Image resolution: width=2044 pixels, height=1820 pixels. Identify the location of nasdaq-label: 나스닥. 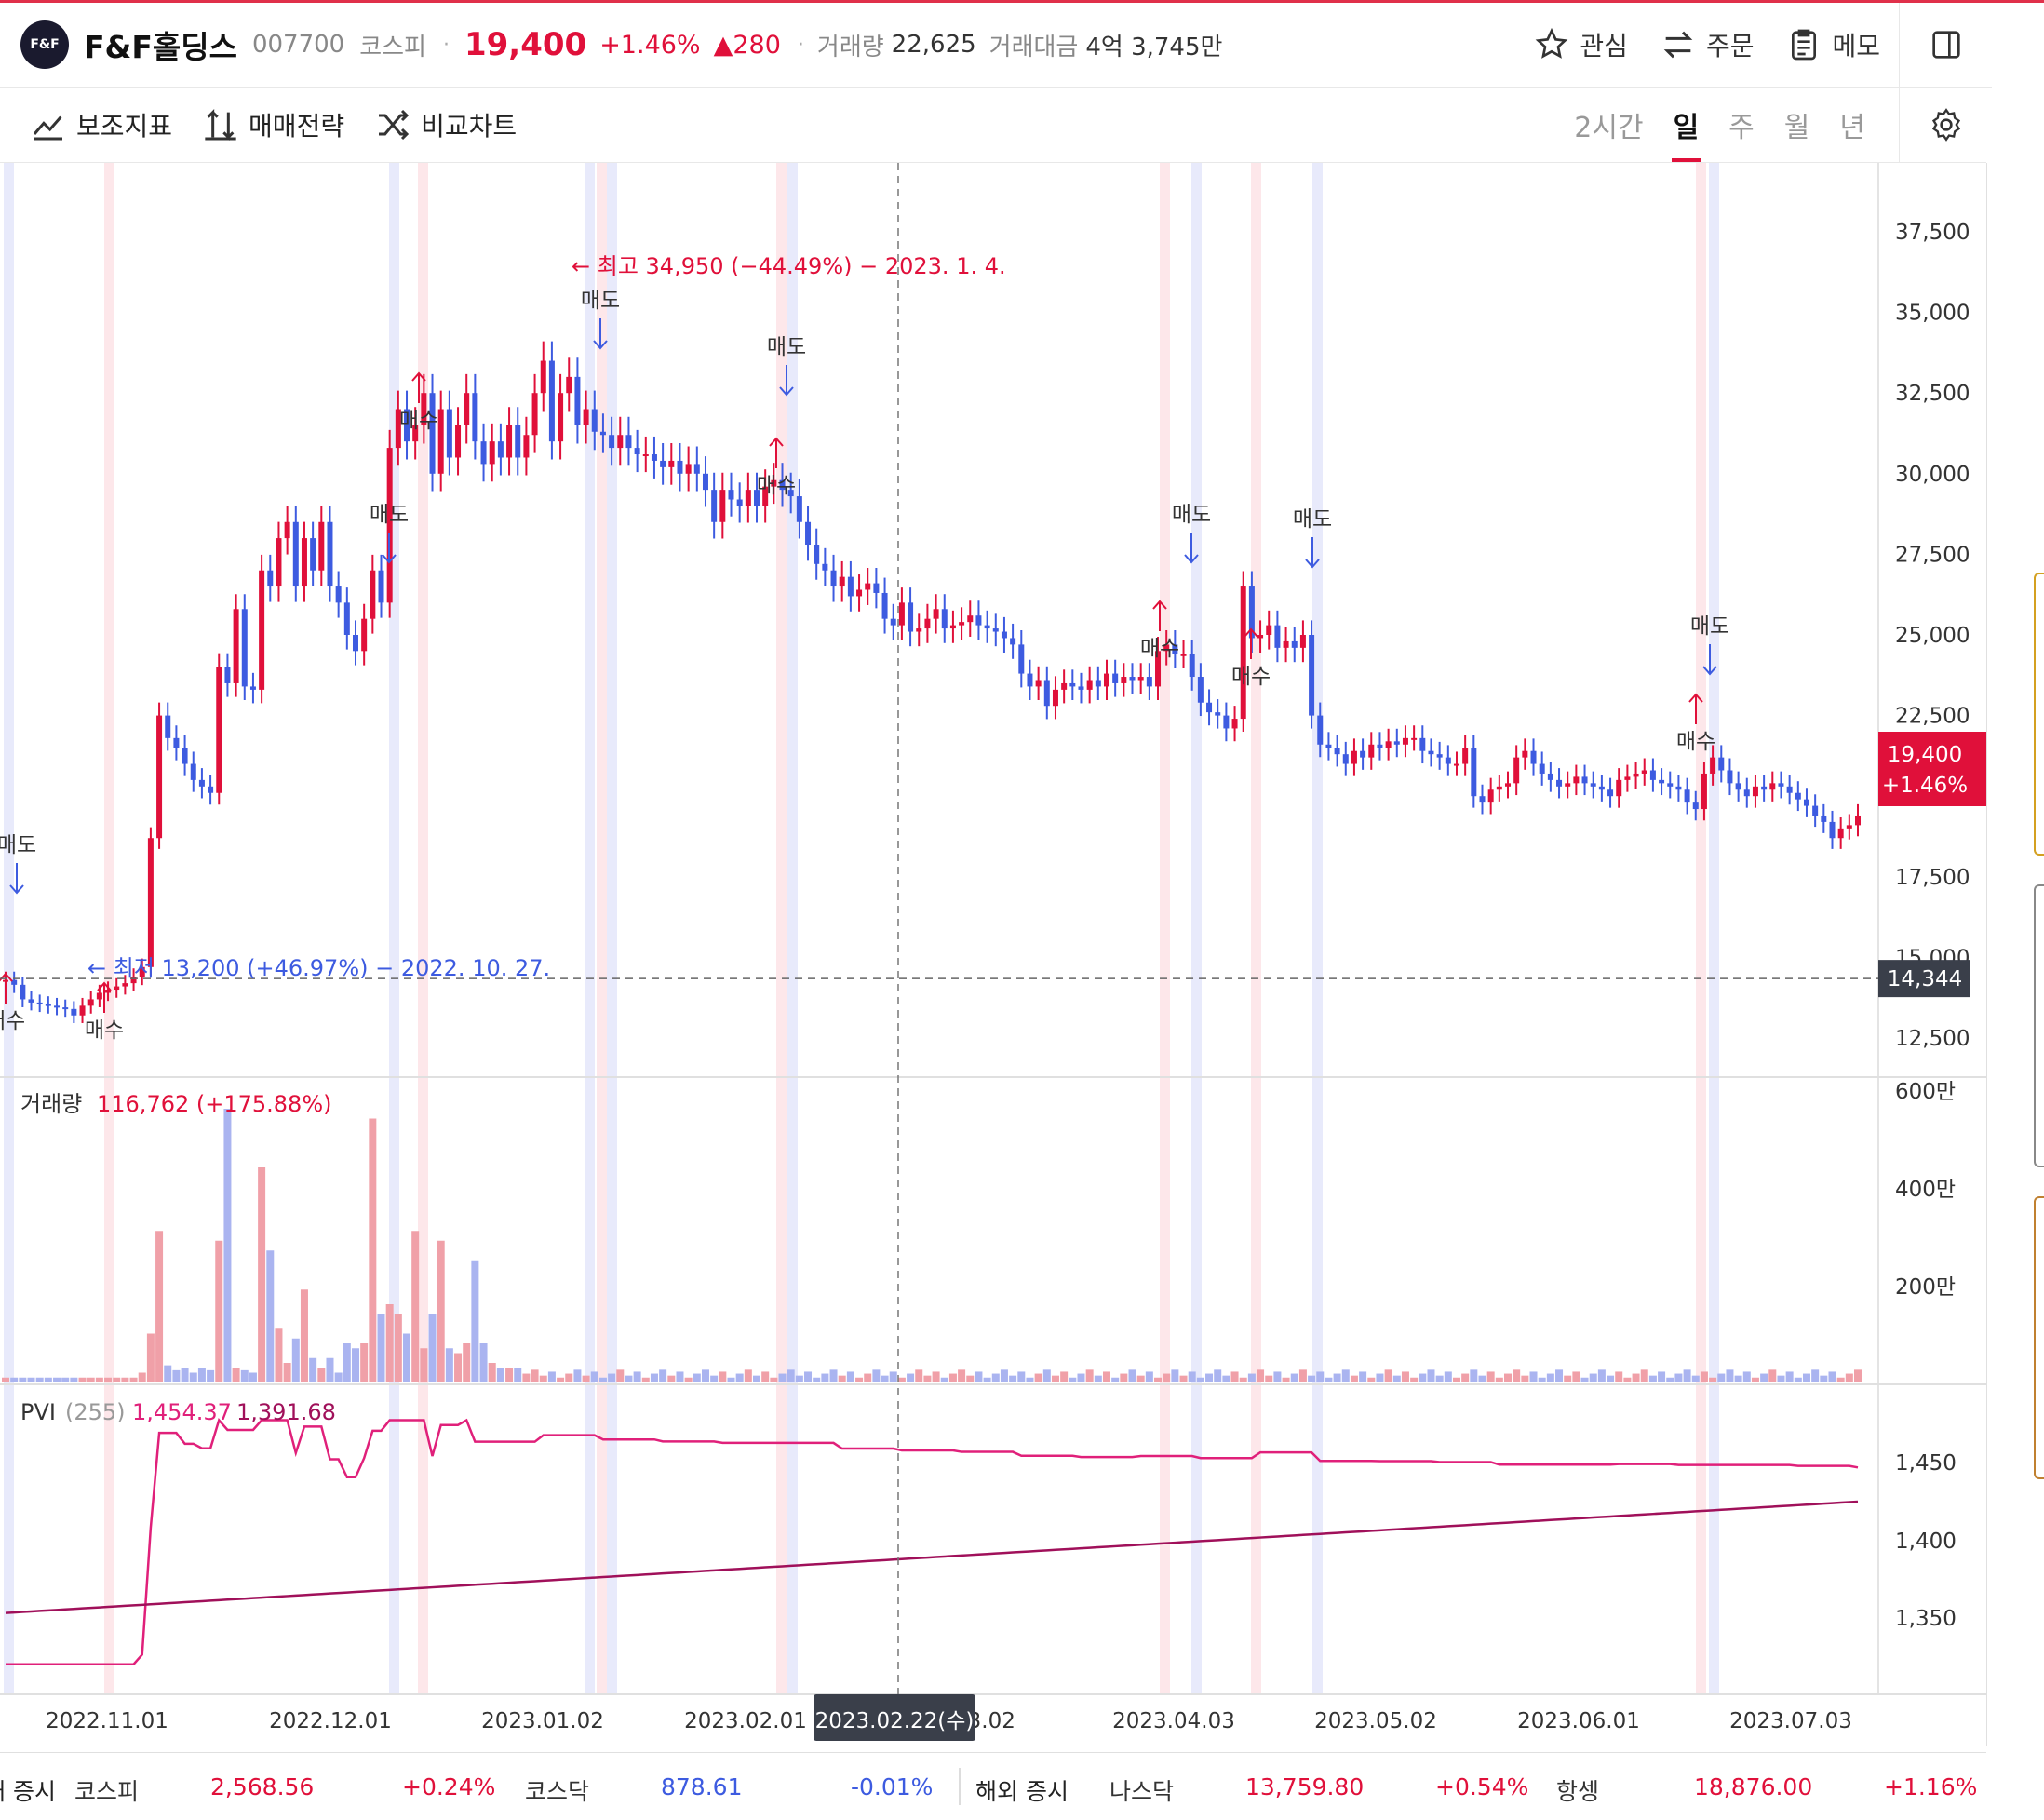
(1142, 1791).